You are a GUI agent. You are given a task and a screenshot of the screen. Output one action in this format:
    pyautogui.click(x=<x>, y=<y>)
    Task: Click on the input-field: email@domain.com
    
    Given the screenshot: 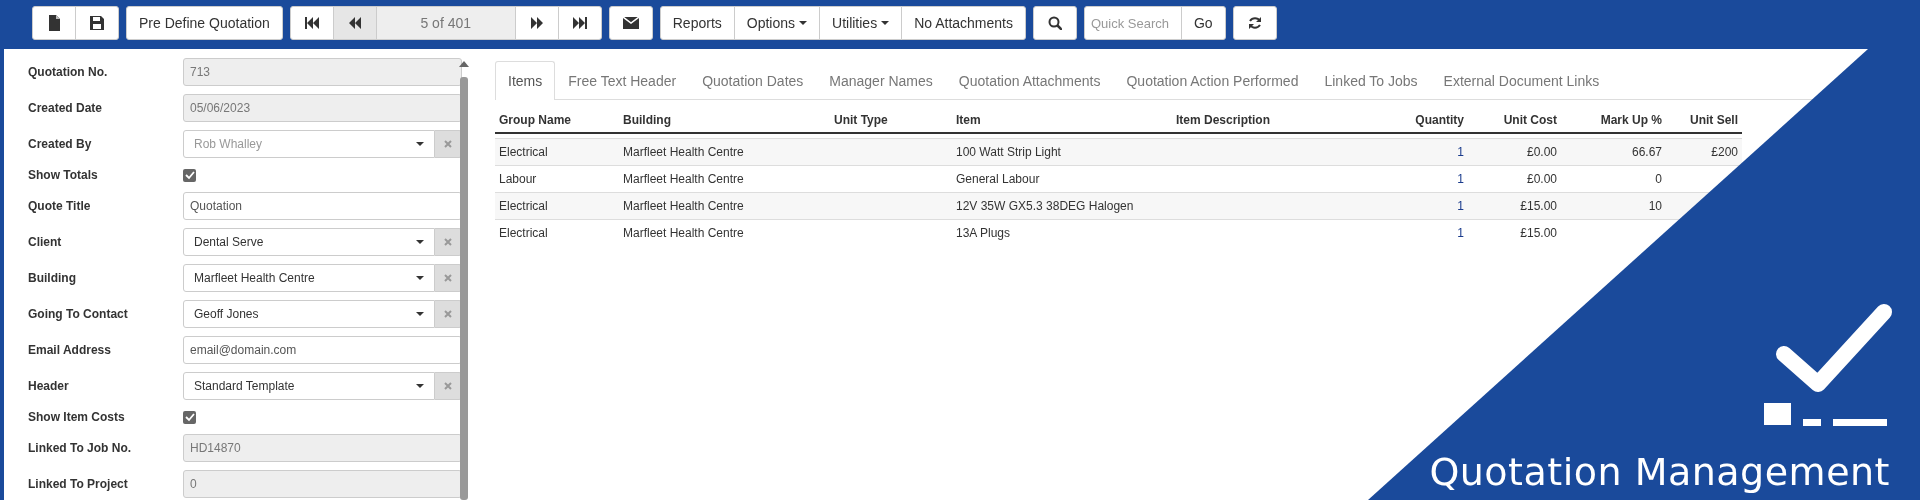 What is the action you would take?
    pyautogui.click(x=322, y=350)
    